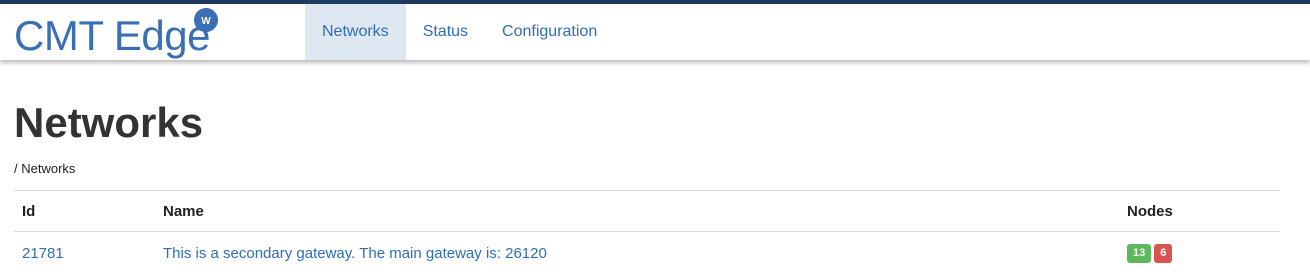 The width and height of the screenshot is (1310, 280). I want to click on brand-logo-letter: W, so click(206, 21).